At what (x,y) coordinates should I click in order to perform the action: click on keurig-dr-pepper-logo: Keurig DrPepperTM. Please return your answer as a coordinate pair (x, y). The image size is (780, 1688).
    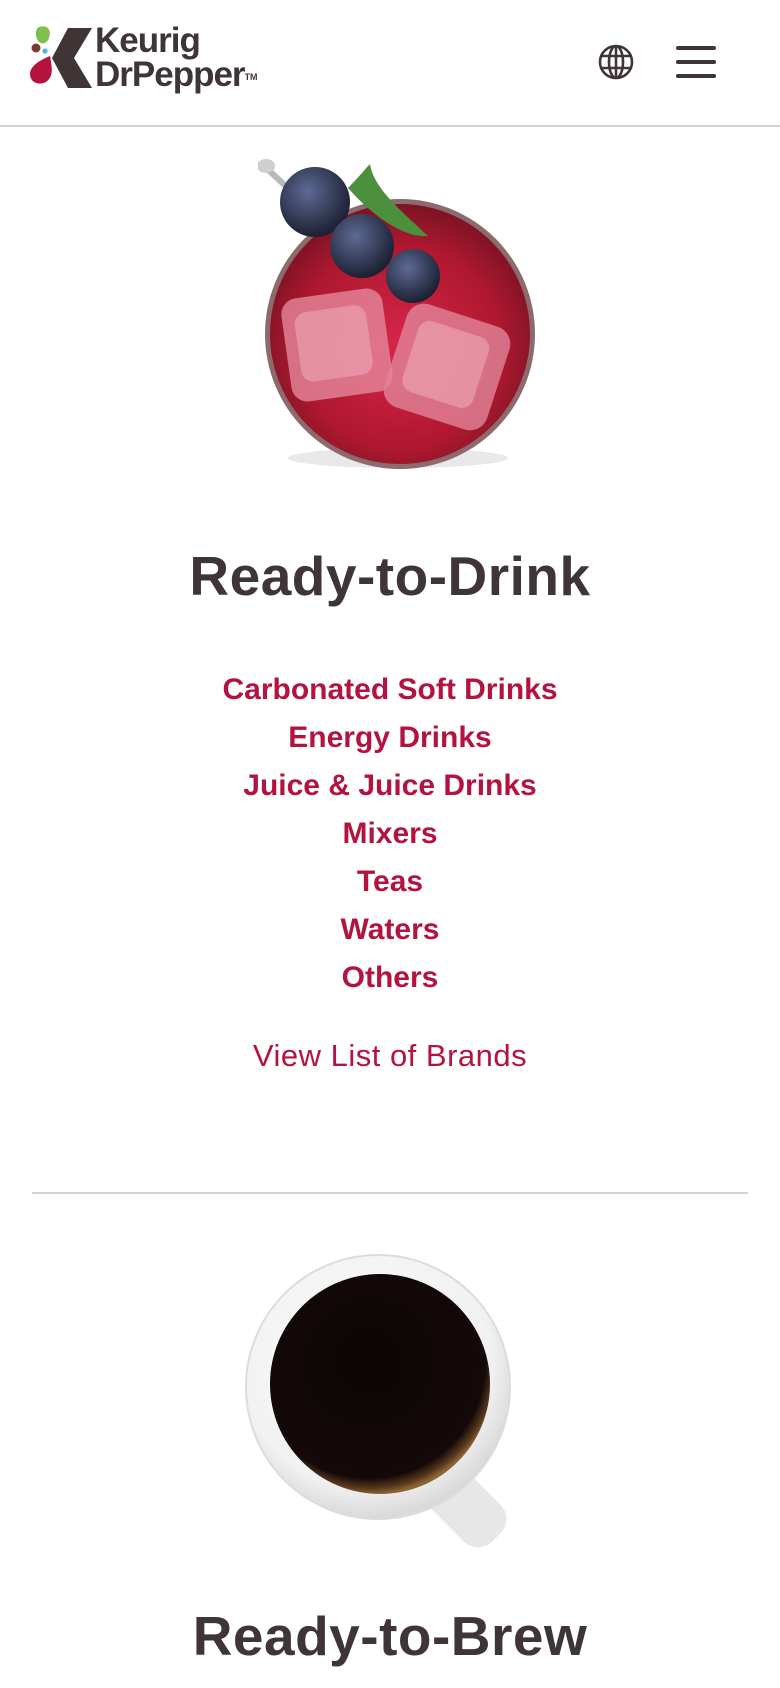
    Looking at the image, I should click on (165, 62).